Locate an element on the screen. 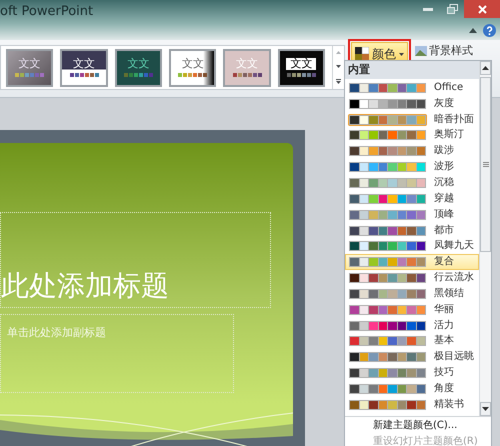  minimize-icon is located at coordinates (428, 9).